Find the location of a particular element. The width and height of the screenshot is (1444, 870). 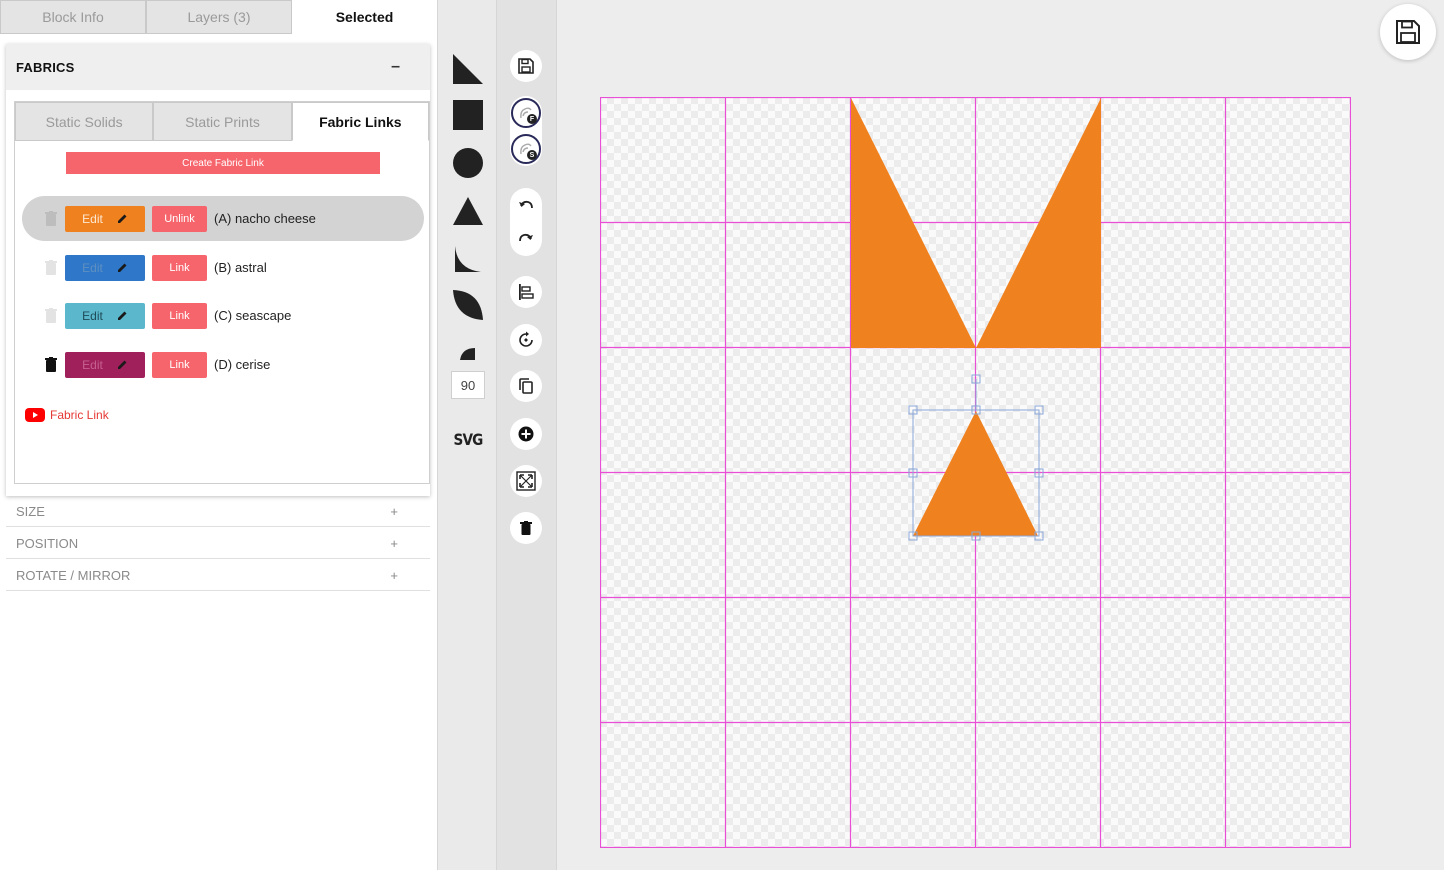

redo-icon is located at coordinates (526, 237).